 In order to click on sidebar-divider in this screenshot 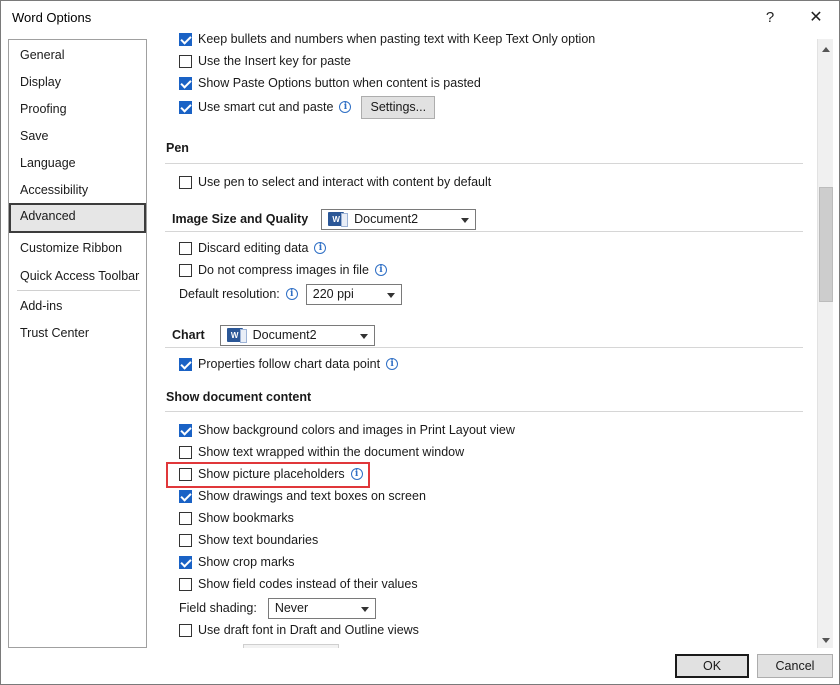, I will do `click(78, 290)`.